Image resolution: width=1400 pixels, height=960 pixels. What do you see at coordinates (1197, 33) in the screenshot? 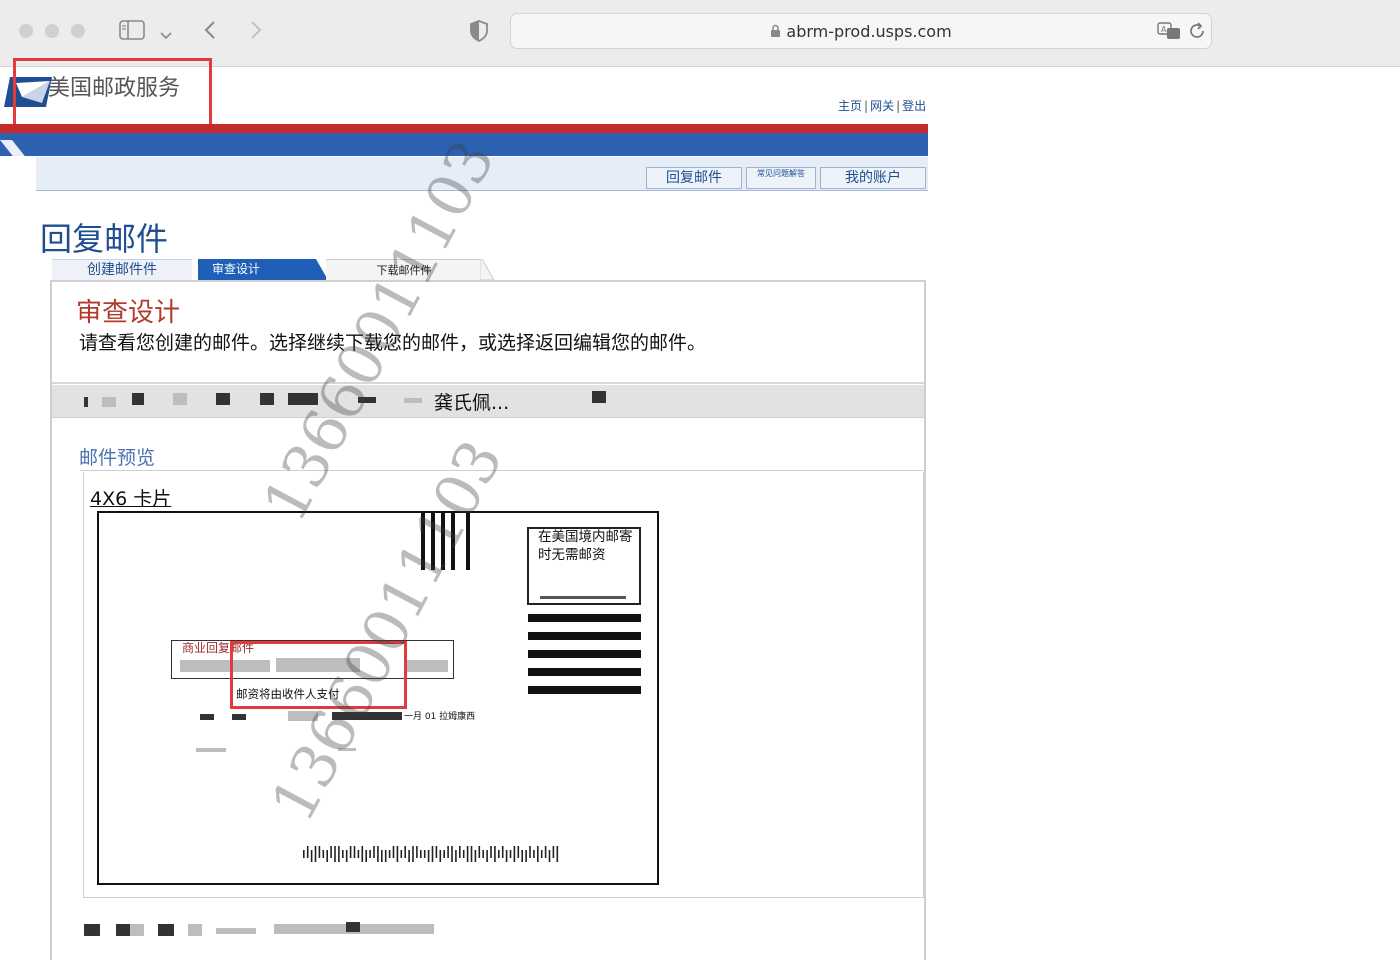
I see `reload-icon` at bounding box center [1197, 33].